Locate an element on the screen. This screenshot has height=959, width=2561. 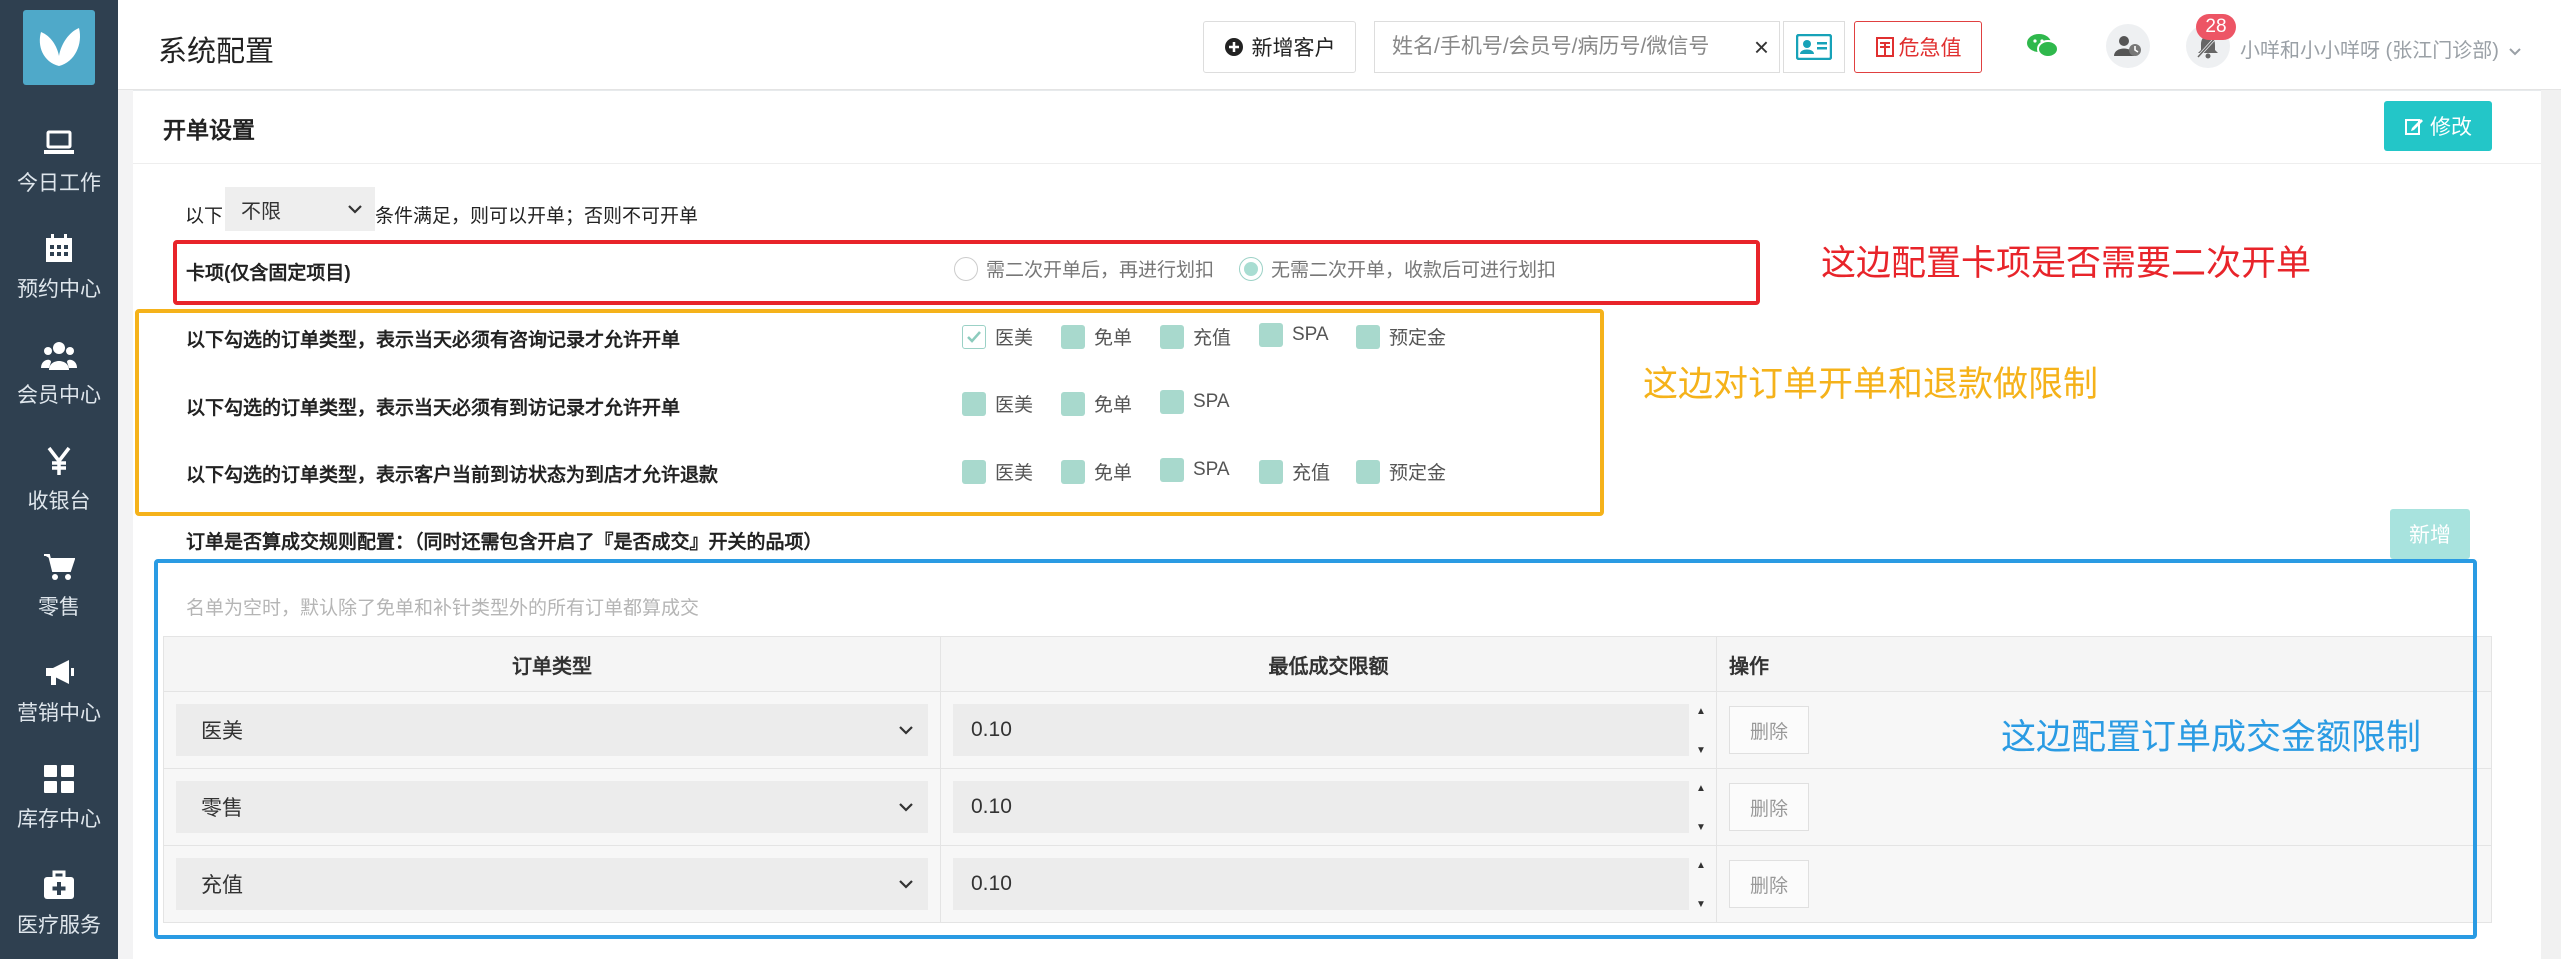
users-icon is located at coordinates (59, 355).